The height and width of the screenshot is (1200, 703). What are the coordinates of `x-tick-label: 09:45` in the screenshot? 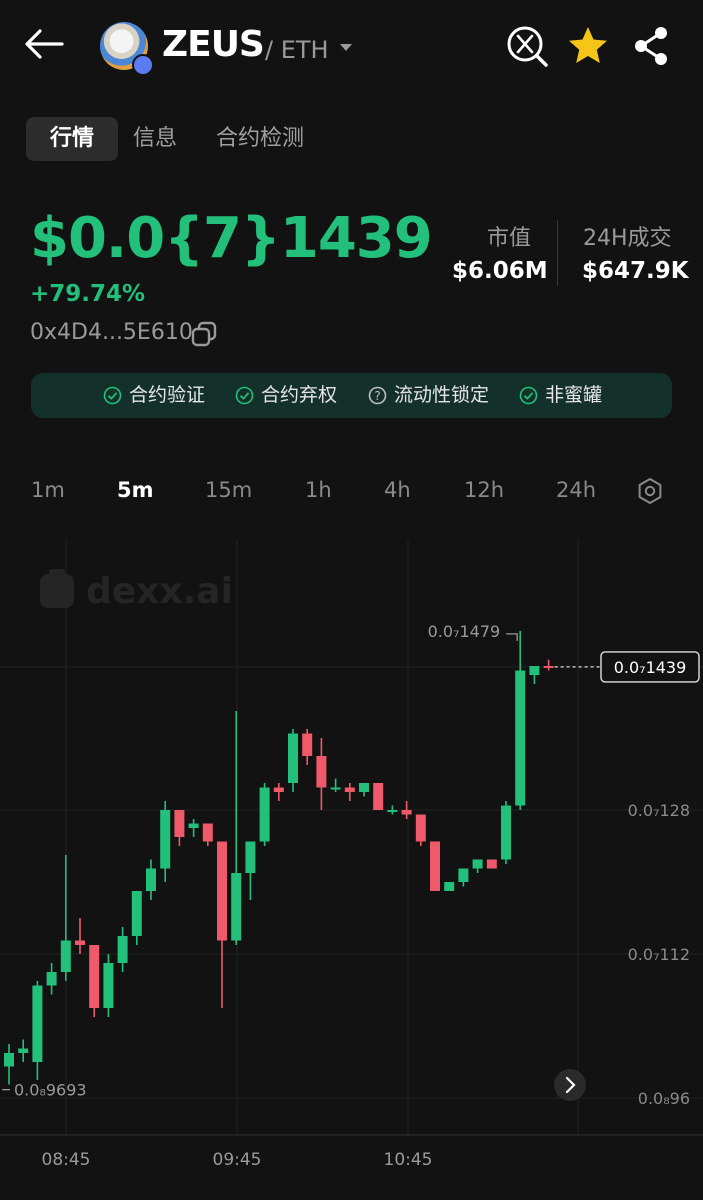 It's located at (237, 1160).